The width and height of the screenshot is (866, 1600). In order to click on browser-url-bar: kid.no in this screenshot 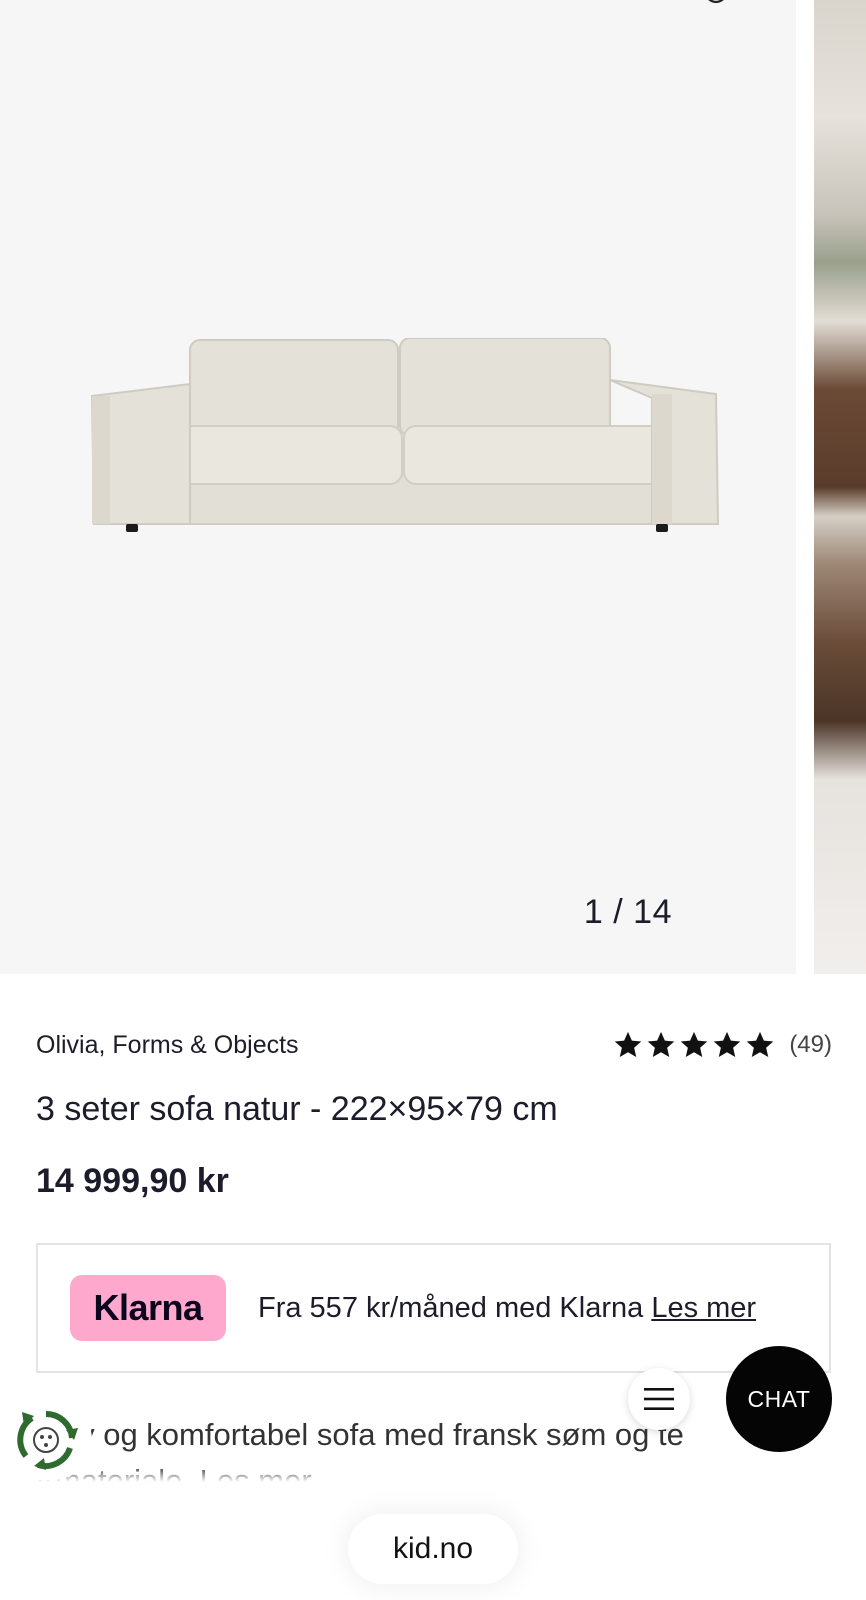, I will do `click(433, 1549)`.